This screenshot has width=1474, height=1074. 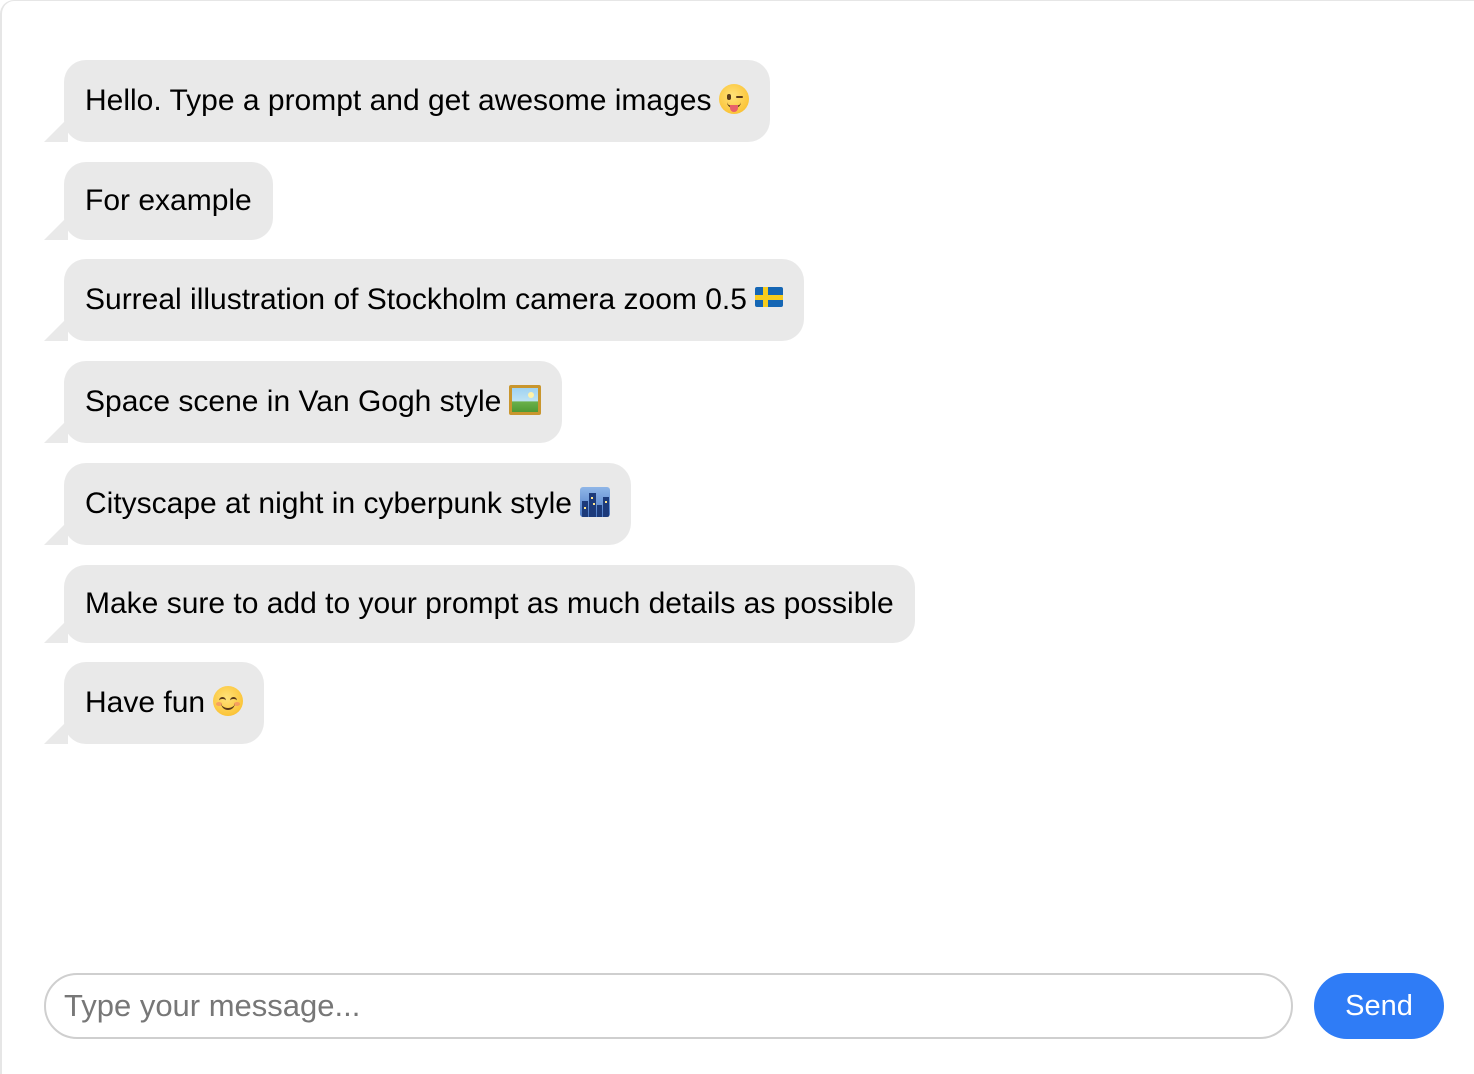 What do you see at coordinates (668, 1006) in the screenshot?
I see `message-input` at bounding box center [668, 1006].